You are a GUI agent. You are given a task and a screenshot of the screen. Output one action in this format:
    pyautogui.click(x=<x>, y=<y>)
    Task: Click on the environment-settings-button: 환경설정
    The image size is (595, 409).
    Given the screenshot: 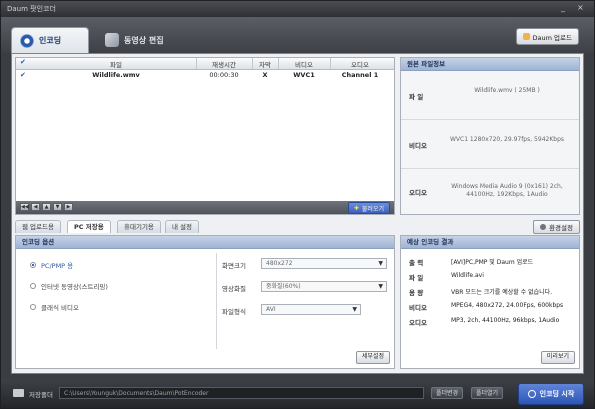 What is the action you would take?
    pyautogui.click(x=556, y=227)
    